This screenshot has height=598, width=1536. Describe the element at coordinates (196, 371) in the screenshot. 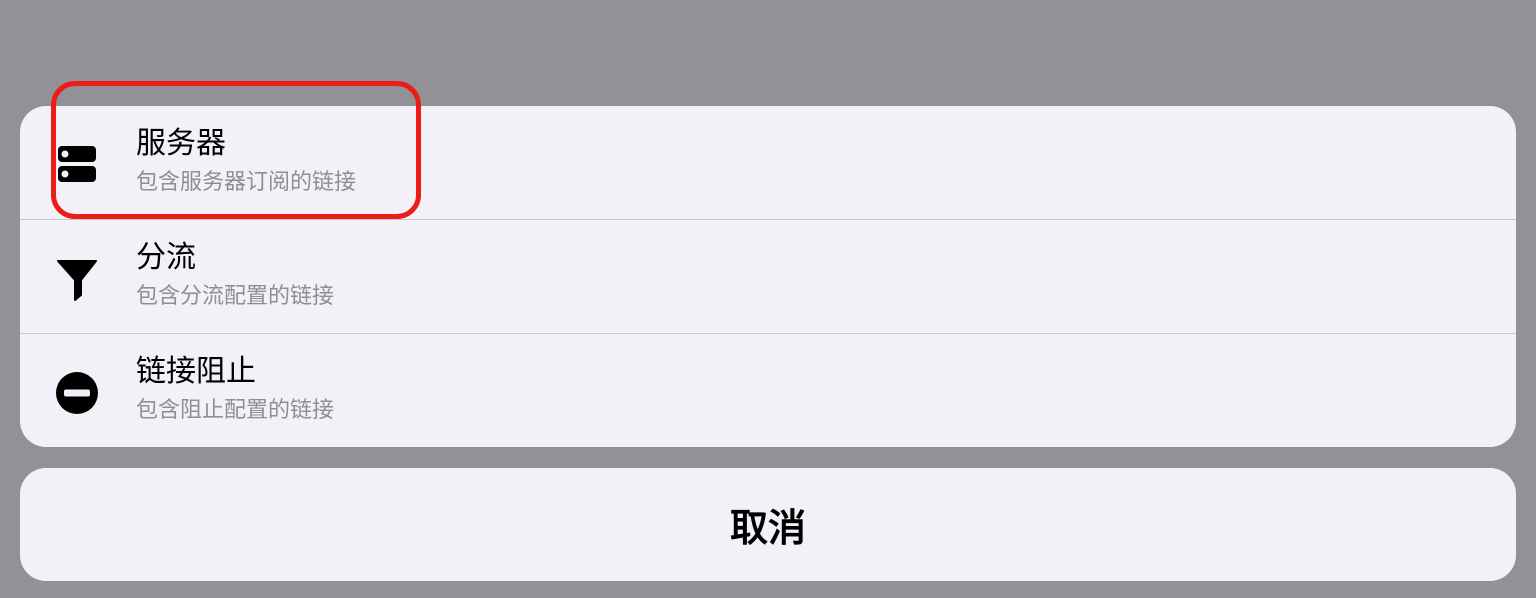

I see `option-title: 链接阻止` at that location.